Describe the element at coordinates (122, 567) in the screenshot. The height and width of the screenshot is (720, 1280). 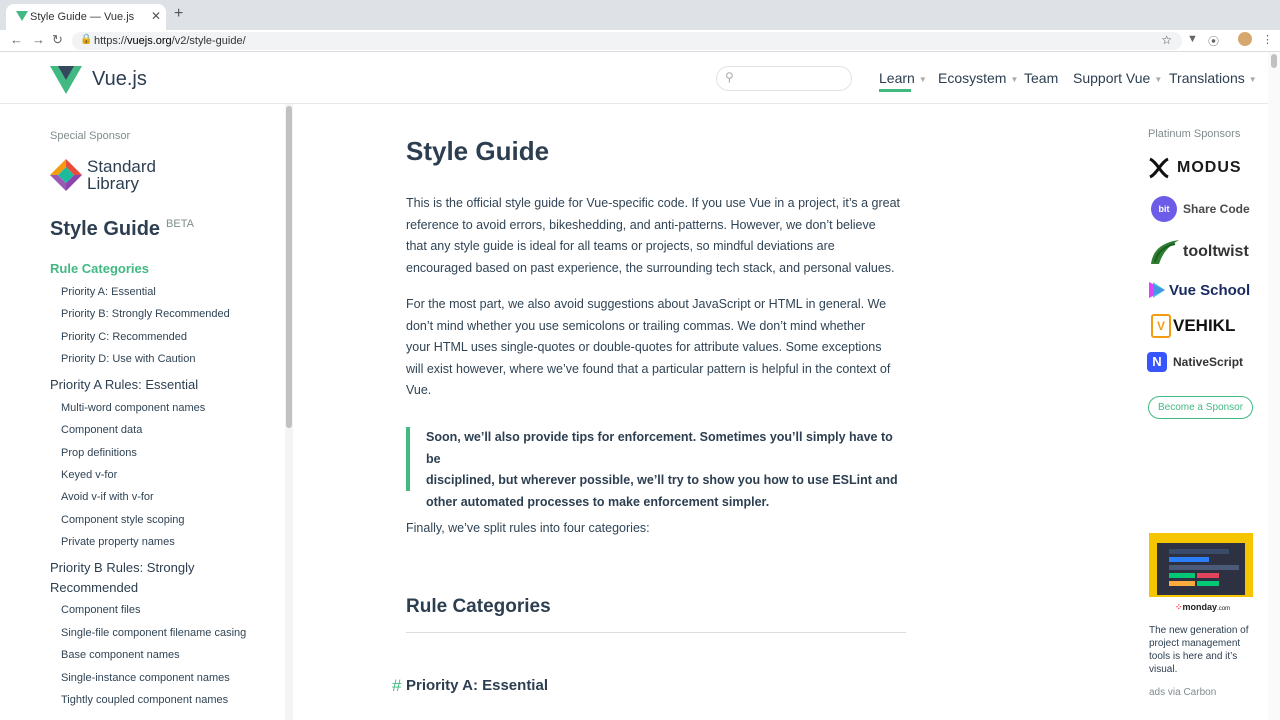
I see `sidebar-item-priority-b-rules: Priority B Rules: Strongly` at that location.